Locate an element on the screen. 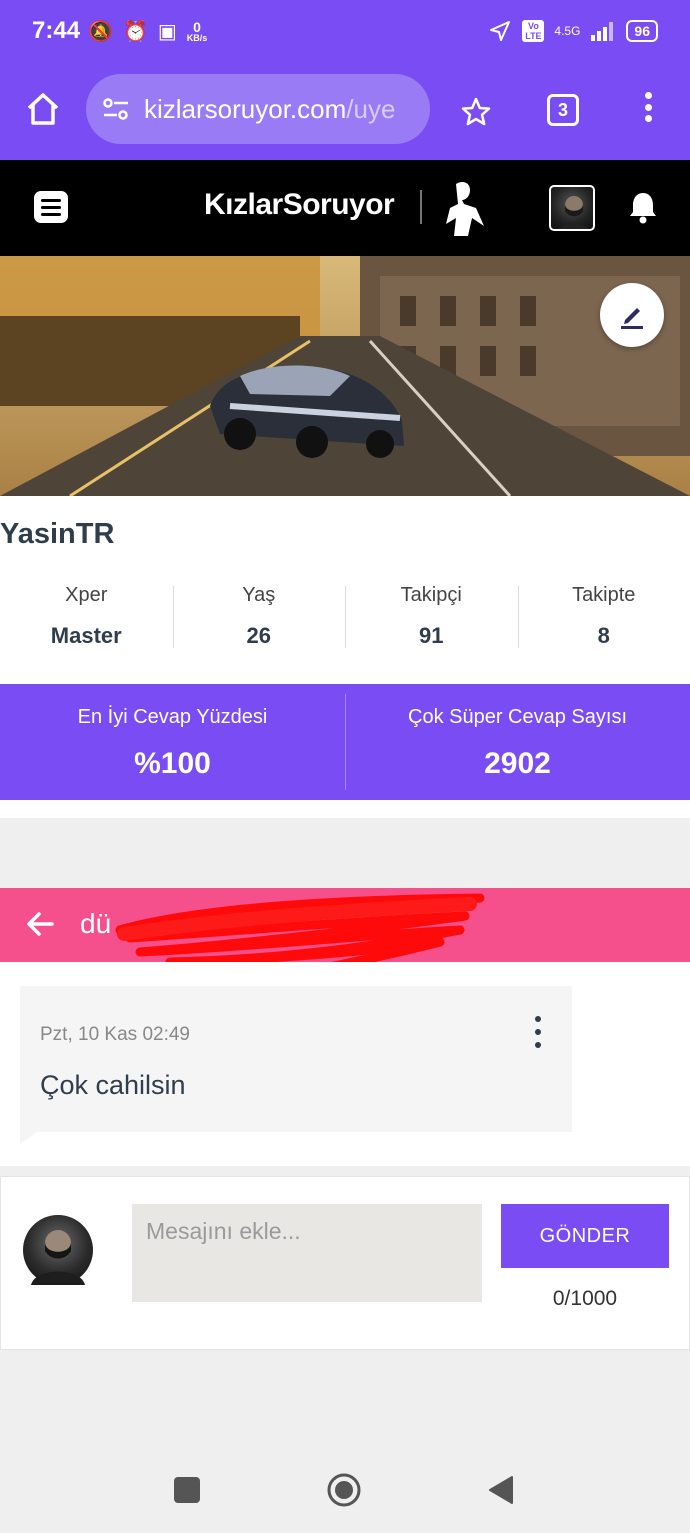 Image resolution: width=690 pixels, height=1533 pixels. browser-menu-button is located at coordinates (648, 110).